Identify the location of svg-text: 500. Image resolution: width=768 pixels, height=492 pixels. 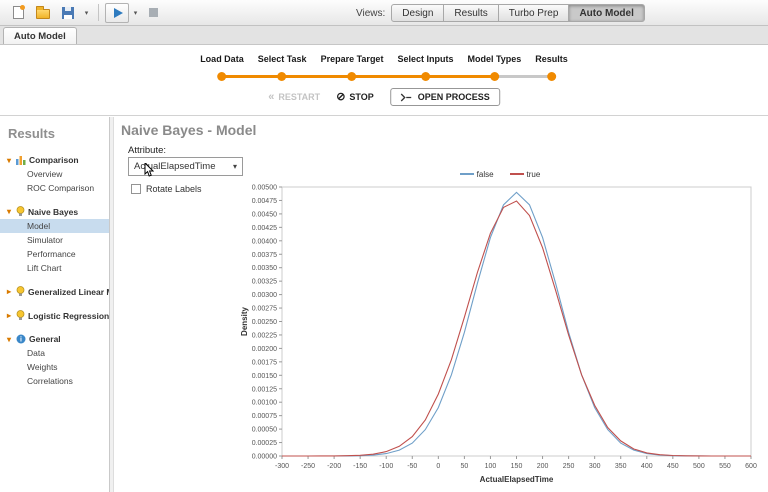
(699, 466).